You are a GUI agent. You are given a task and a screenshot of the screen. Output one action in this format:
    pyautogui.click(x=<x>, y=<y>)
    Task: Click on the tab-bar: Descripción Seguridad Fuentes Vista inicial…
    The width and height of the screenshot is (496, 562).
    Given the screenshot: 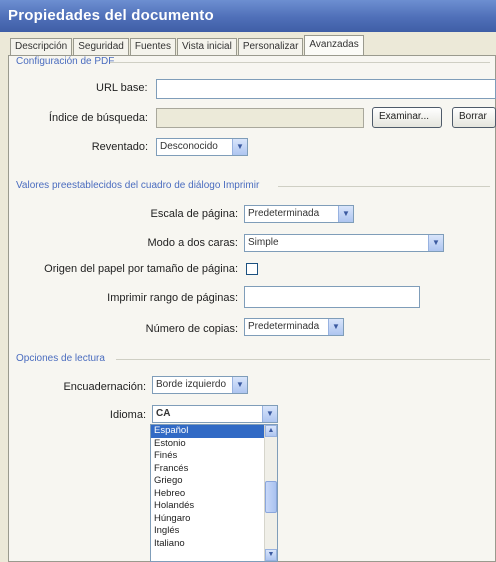 What is the action you would take?
    pyautogui.click(x=187, y=45)
    